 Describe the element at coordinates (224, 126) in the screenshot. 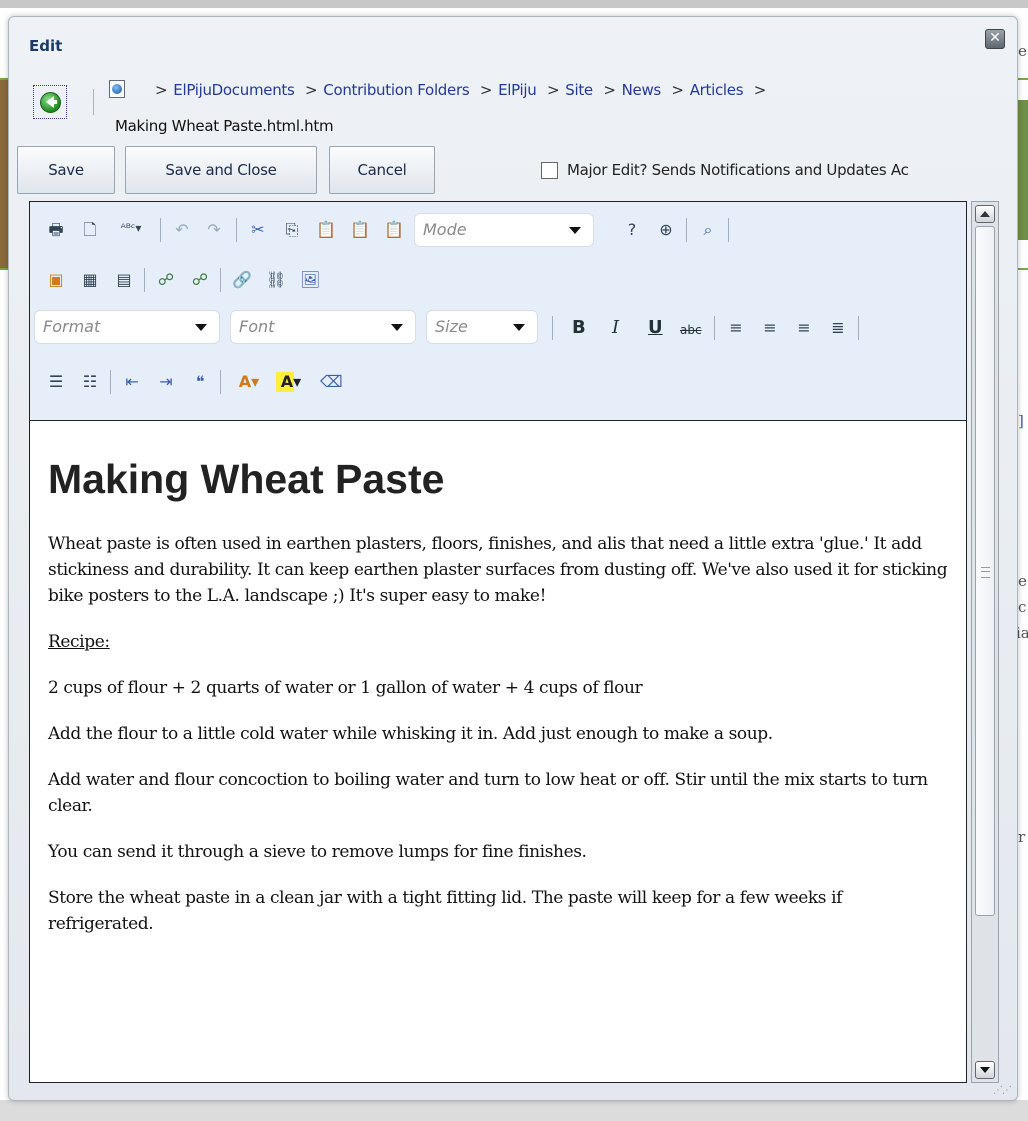

I see `breadcrumb-current-file: Making Wheat Paste.html.htm` at that location.